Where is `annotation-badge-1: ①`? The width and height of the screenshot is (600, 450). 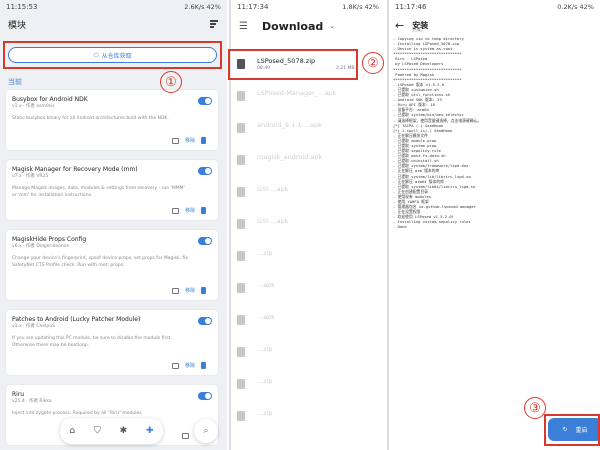
annotation-badge-1: ① is located at coordinates (171, 82).